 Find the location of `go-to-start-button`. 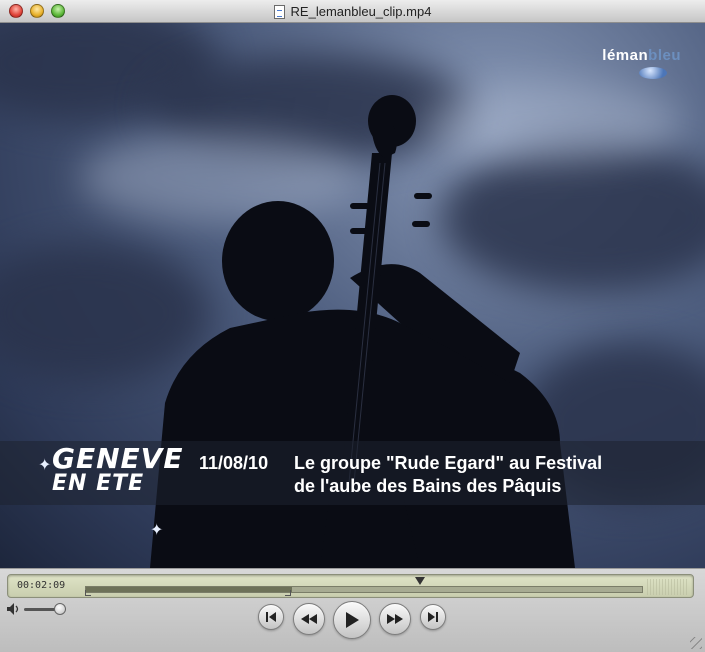

go-to-start-button is located at coordinates (271, 617).